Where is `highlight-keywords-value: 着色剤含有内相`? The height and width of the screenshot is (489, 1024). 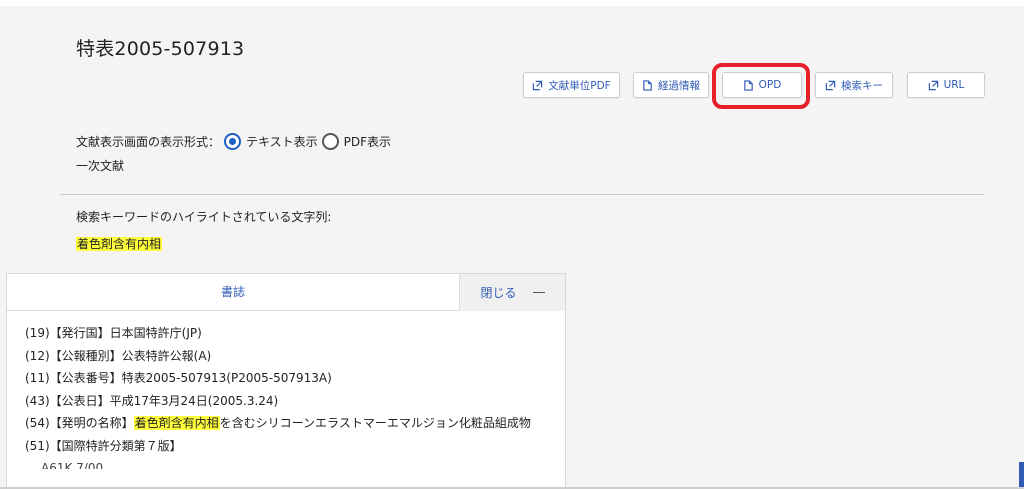
highlight-keywords-value: 着色剤含有内相 is located at coordinates (119, 243).